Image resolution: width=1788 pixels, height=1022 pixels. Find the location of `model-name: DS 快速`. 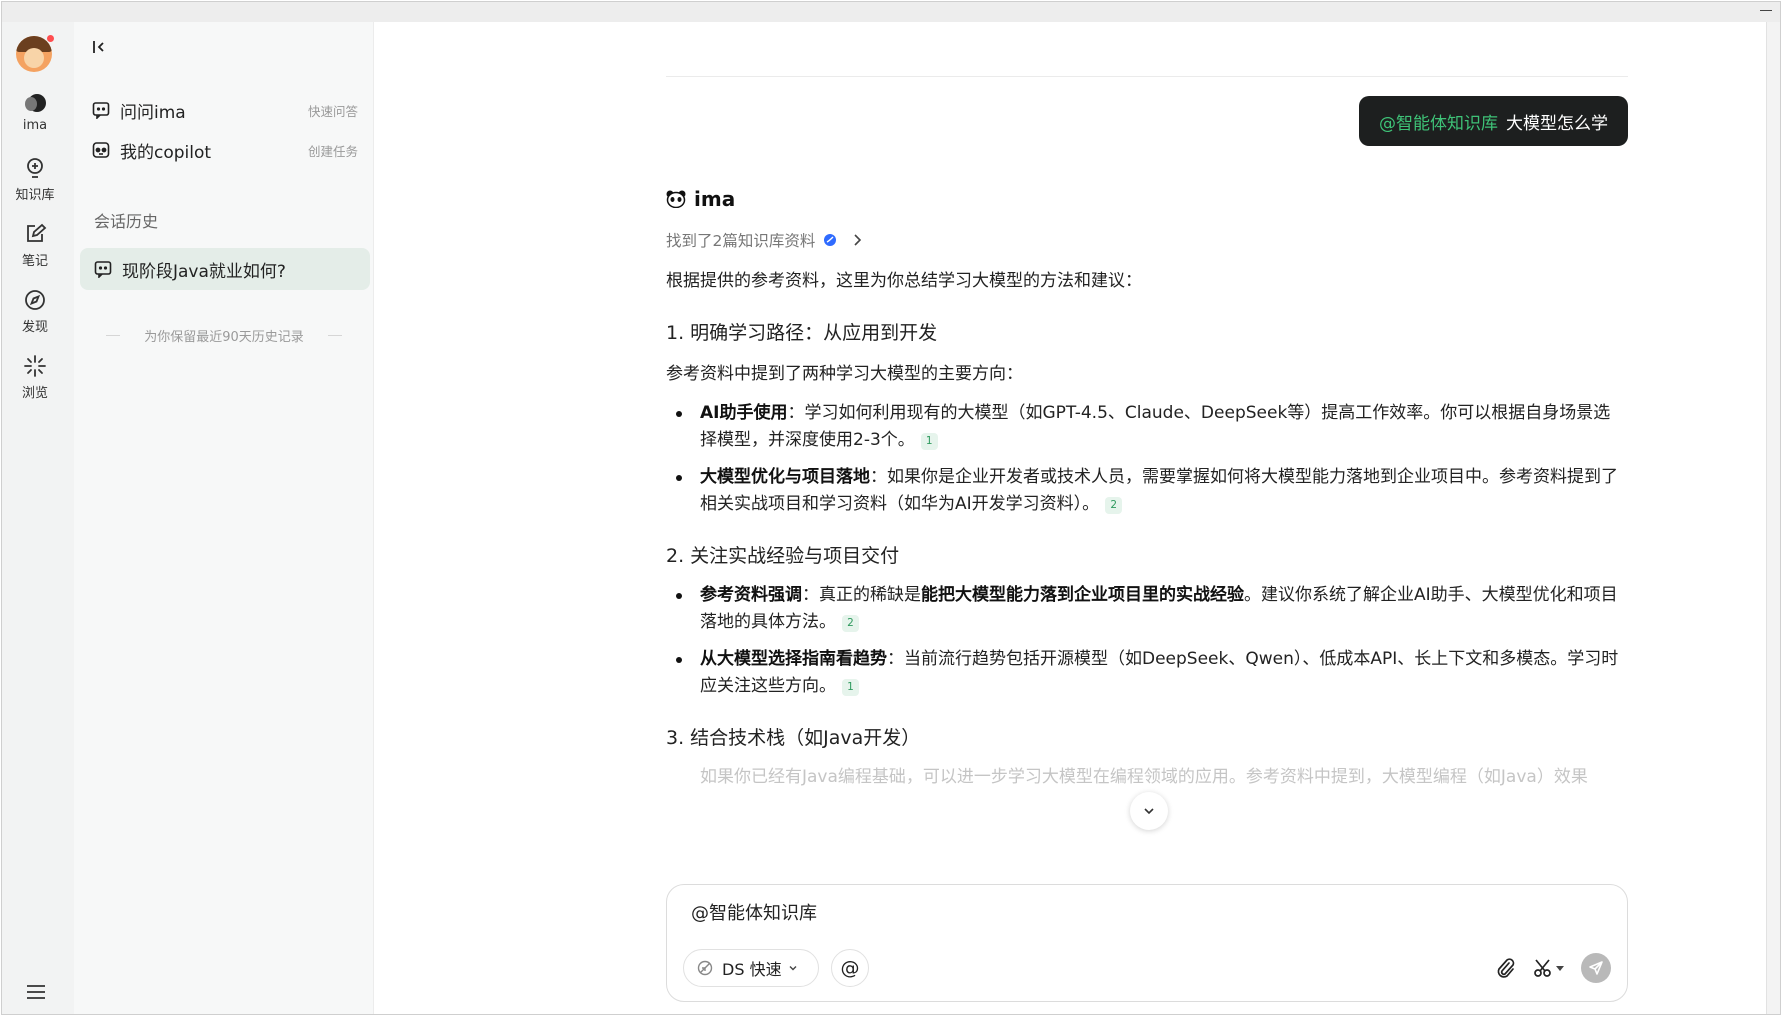

model-name: DS 快速 is located at coordinates (752, 969).